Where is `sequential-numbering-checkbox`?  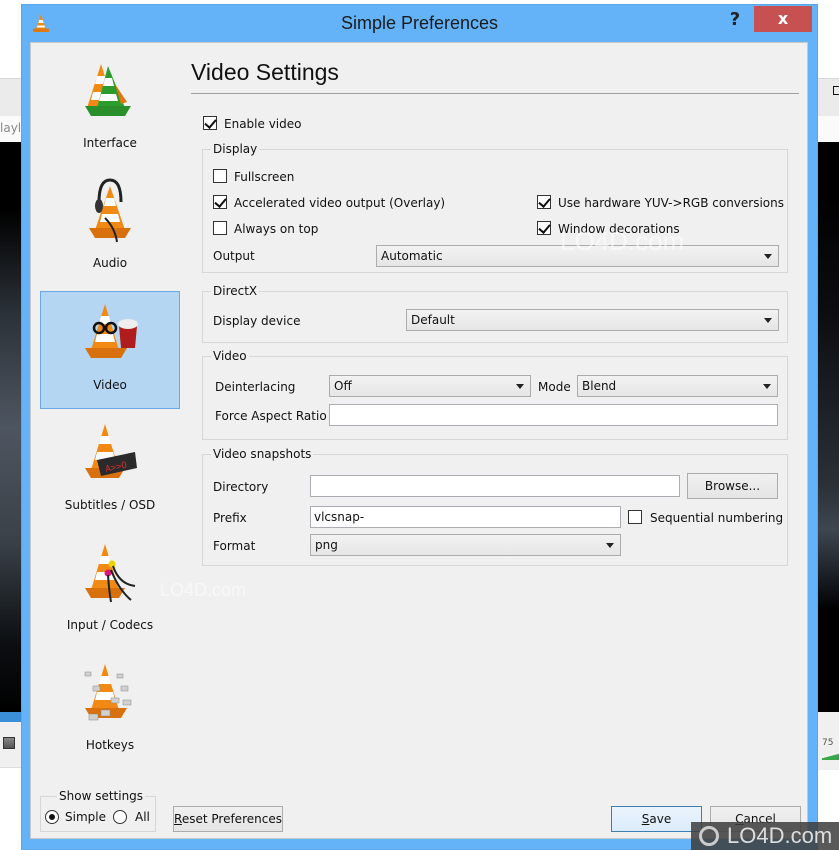
sequential-numbering-checkbox is located at coordinates (635, 517).